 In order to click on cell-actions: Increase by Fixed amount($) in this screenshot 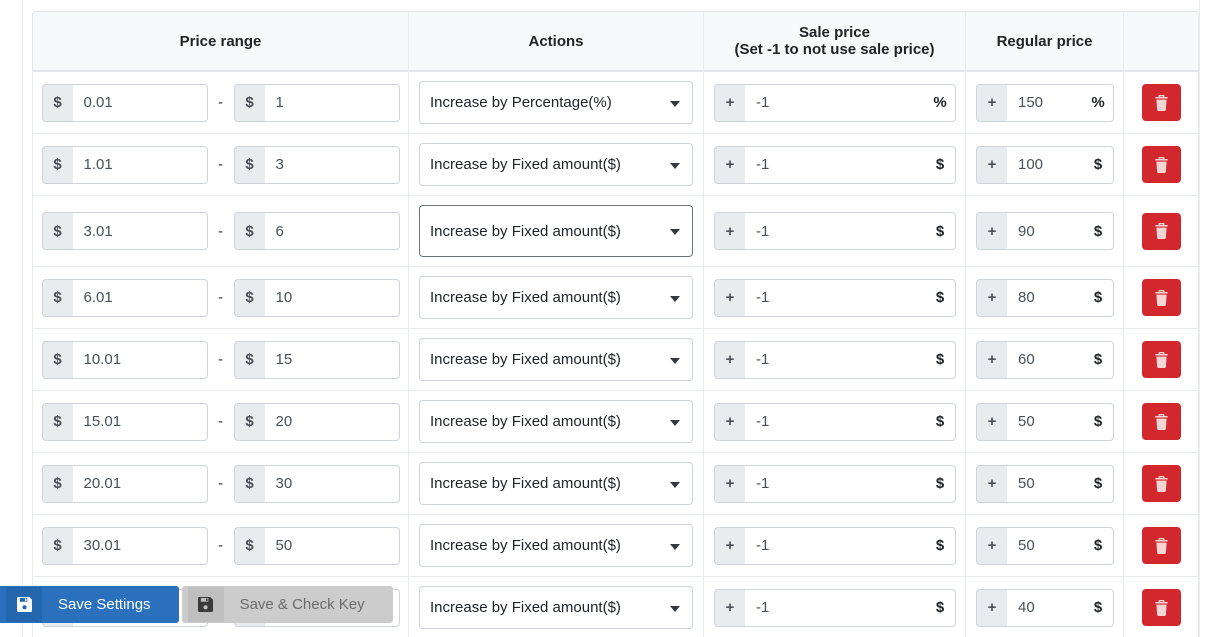, I will do `click(556, 298)`.